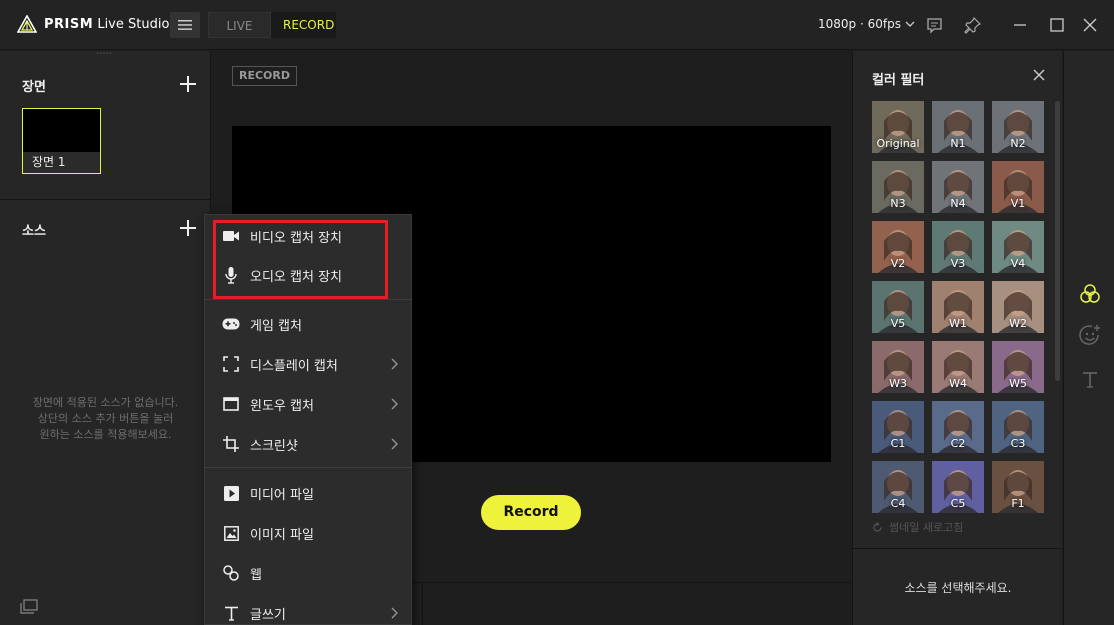 The height and width of the screenshot is (625, 1114). What do you see at coordinates (958, 187) in the screenshot?
I see `filter-thumb: N4` at bounding box center [958, 187].